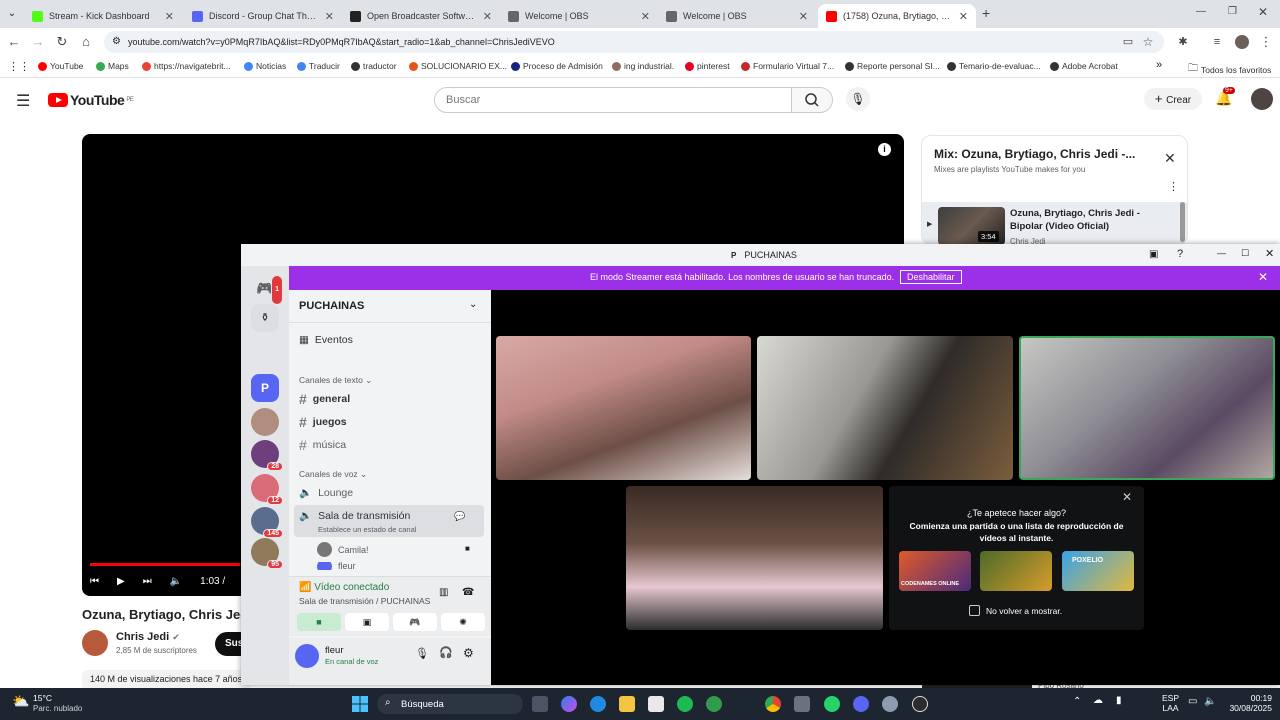 The image size is (1280, 720). Describe the element at coordinates (38, 42) in the screenshot. I see `forward-icon: →` at that location.